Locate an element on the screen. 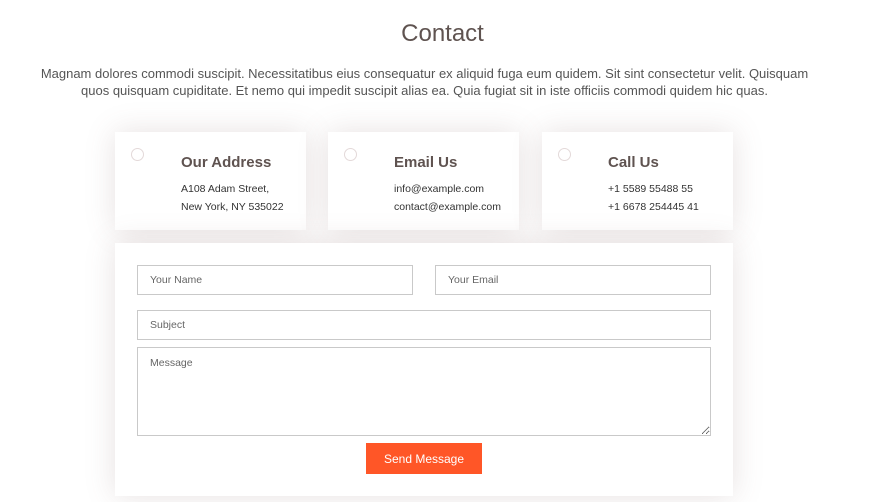 The image size is (885, 502). section-title: Contact is located at coordinates (442, 33).